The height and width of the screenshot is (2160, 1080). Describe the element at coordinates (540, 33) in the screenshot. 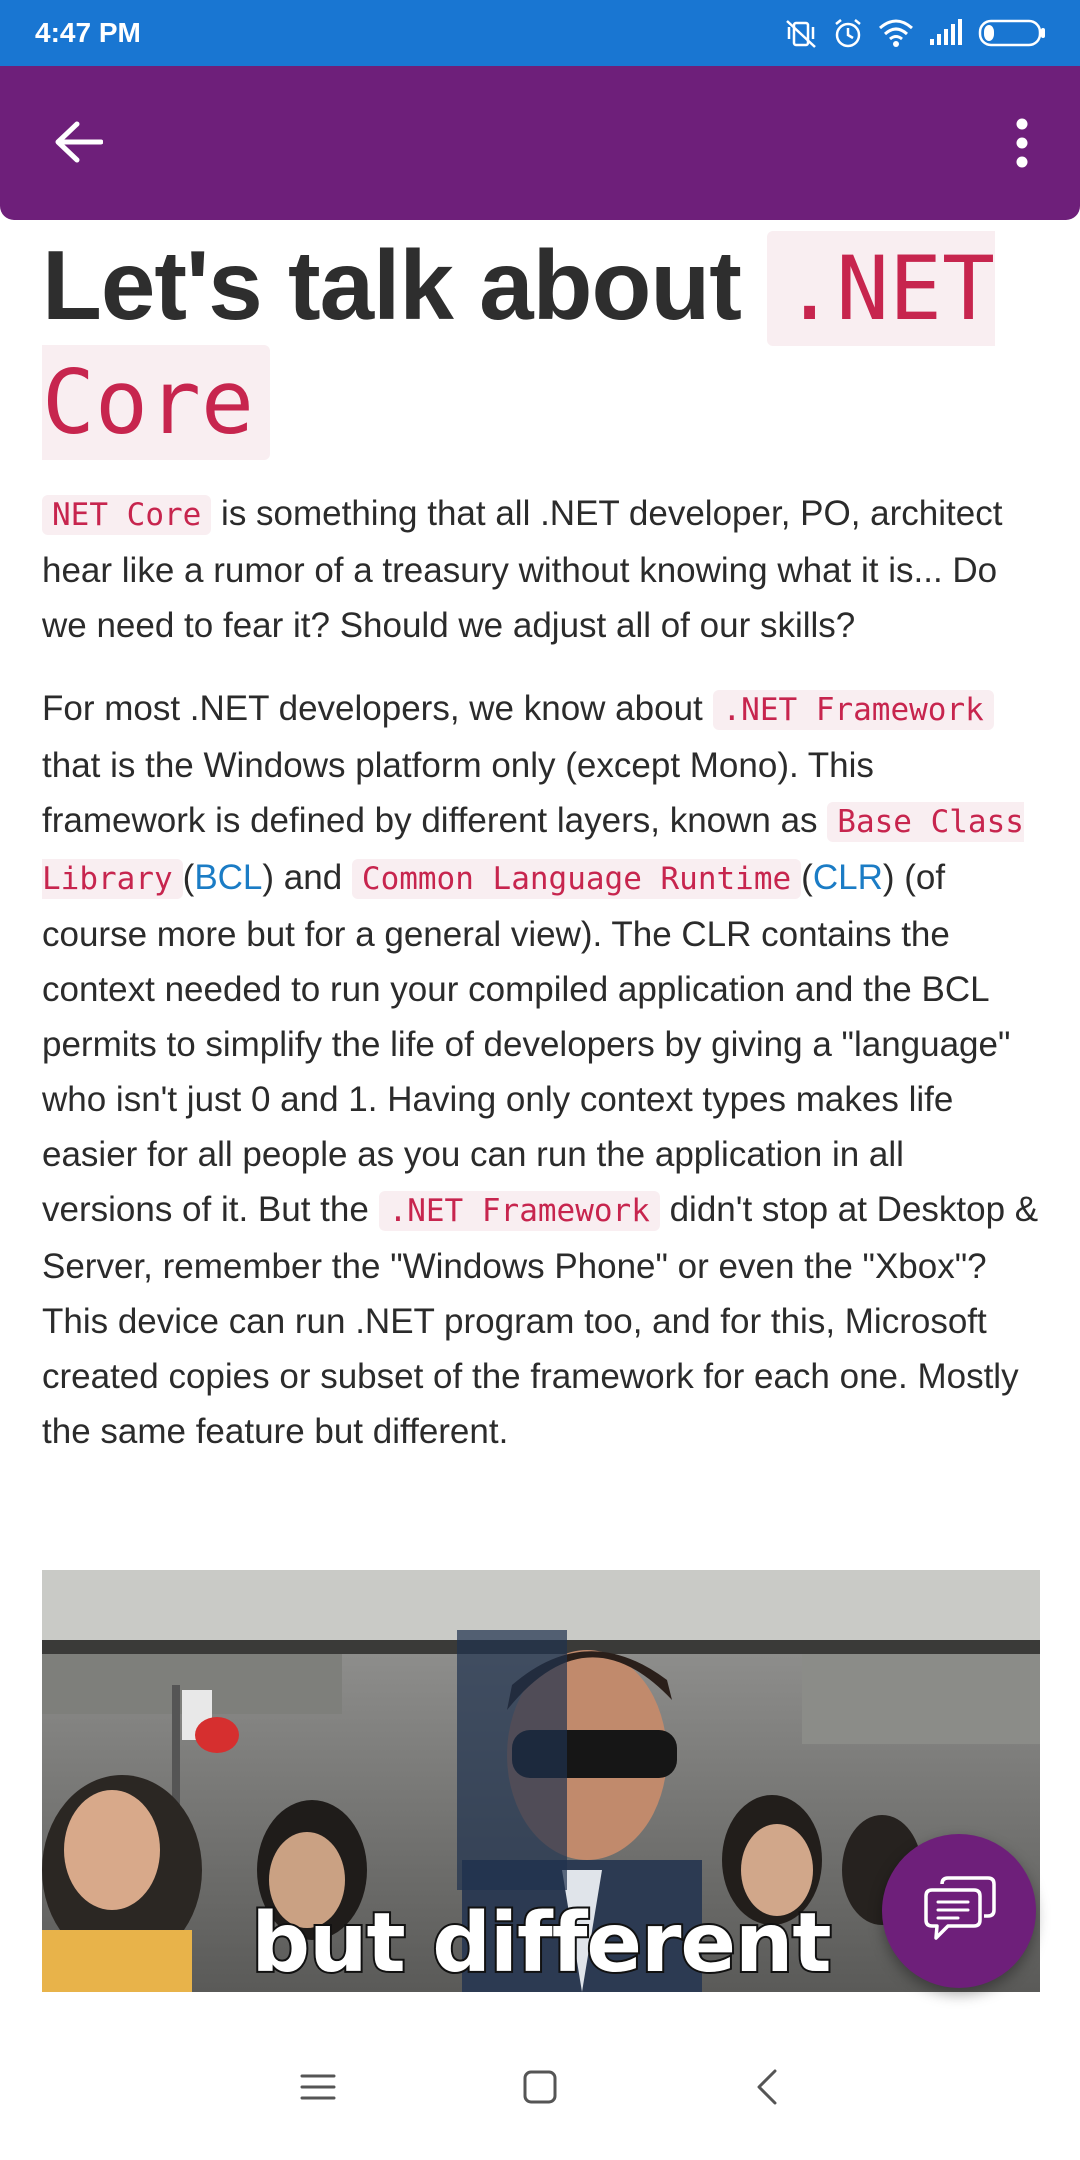

I see `status-bar: 4:47 PM` at that location.